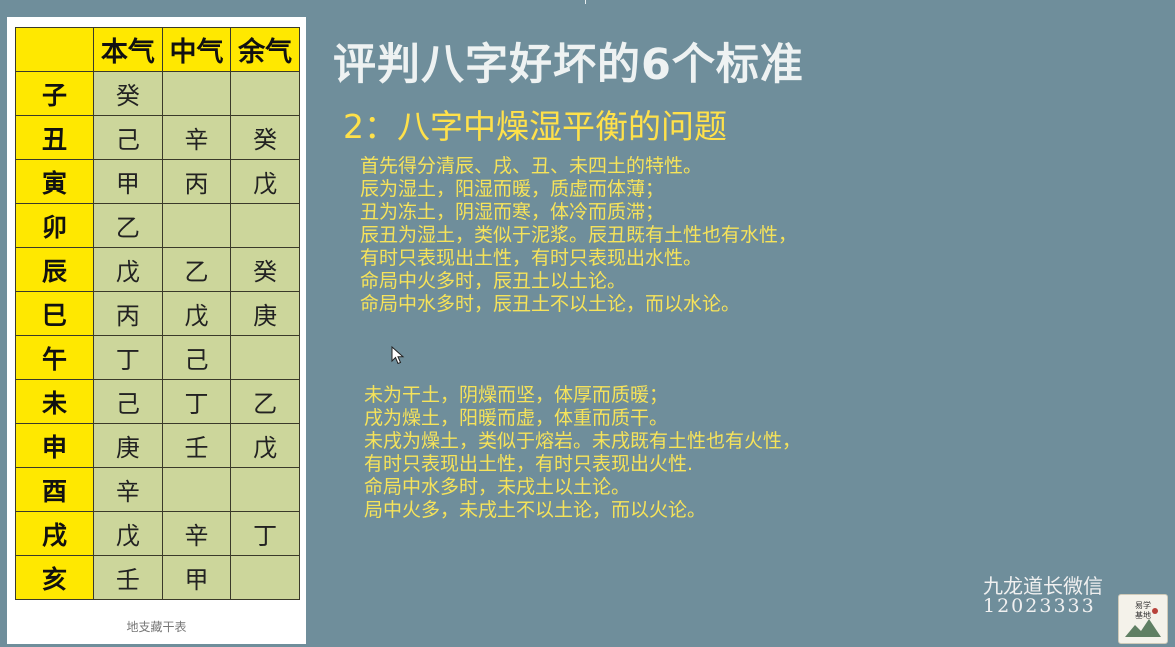  I want to click on table-row: 酉辛, so click(157, 489).